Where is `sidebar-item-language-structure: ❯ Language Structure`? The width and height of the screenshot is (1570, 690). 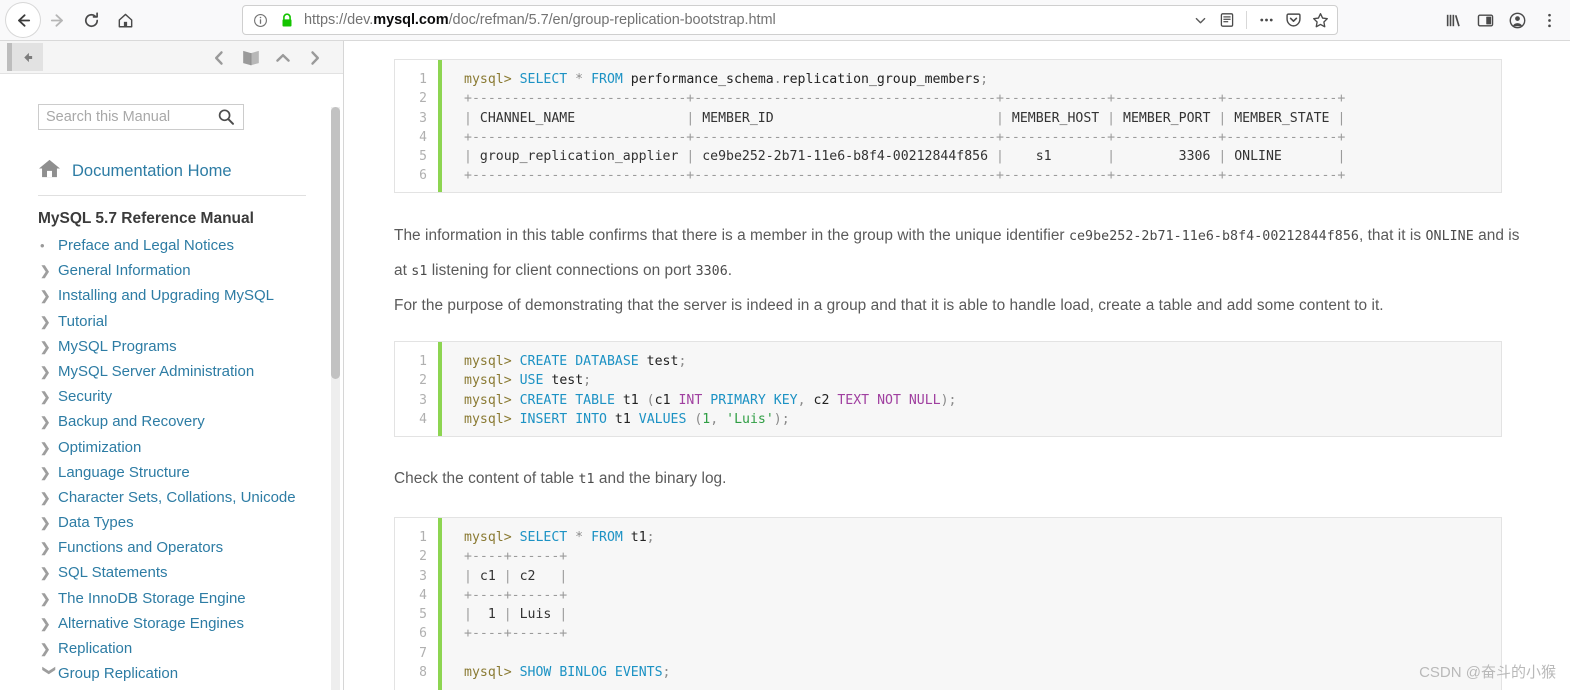
sidebar-item-language-structure: ❯ Language Structure is located at coordinates (171, 476).